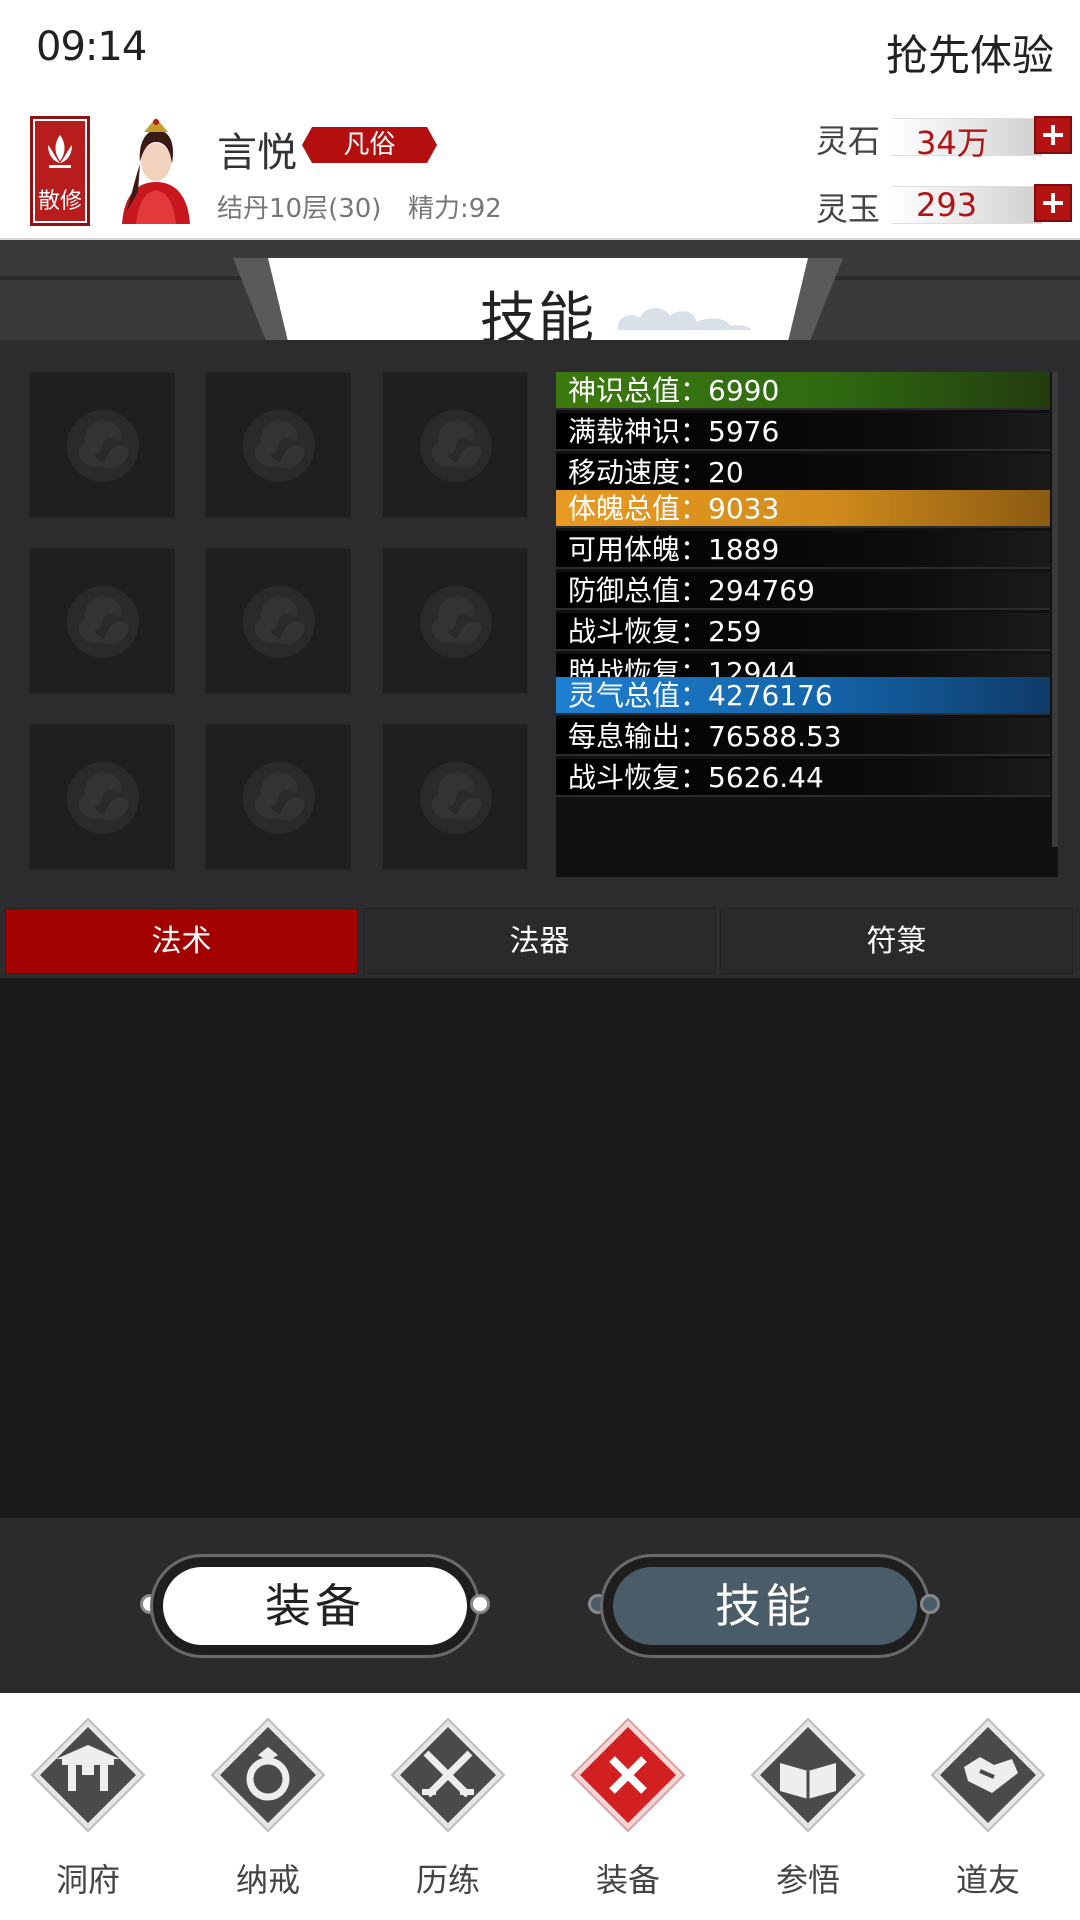  Describe the element at coordinates (87, 1880) in the screenshot. I see `nav-label: 洞府` at that location.